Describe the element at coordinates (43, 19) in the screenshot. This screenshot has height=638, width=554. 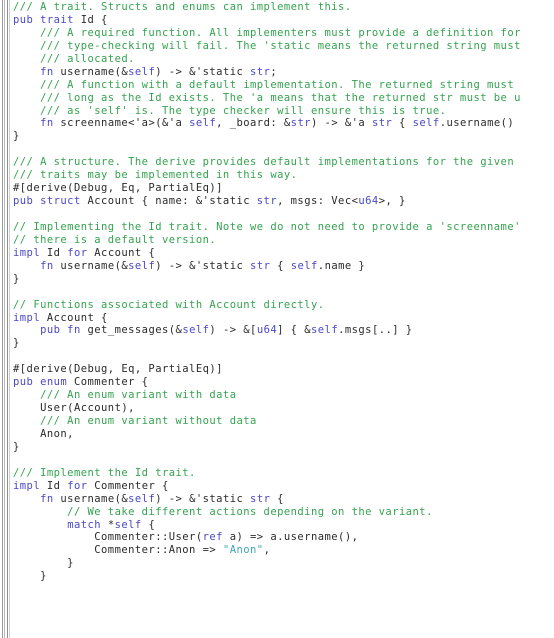
I see `code-token-kw: pub trait` at that location.